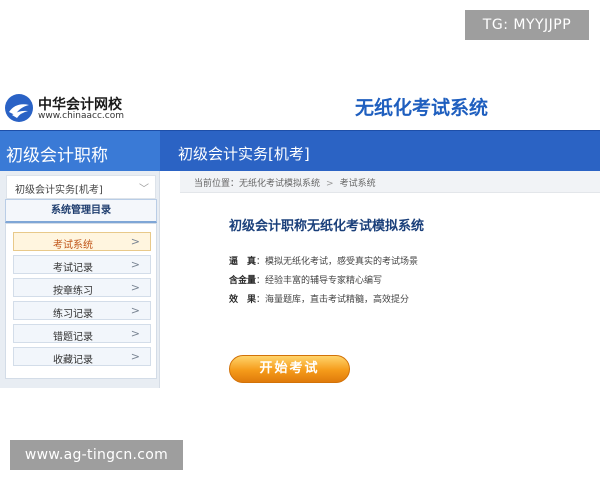 This screenshot has width=600, height=480. What do you see at coordinates (73, 245) in the screenshot?
I see `menu-item-label: 考试系统` at bounding box center [73, 245].